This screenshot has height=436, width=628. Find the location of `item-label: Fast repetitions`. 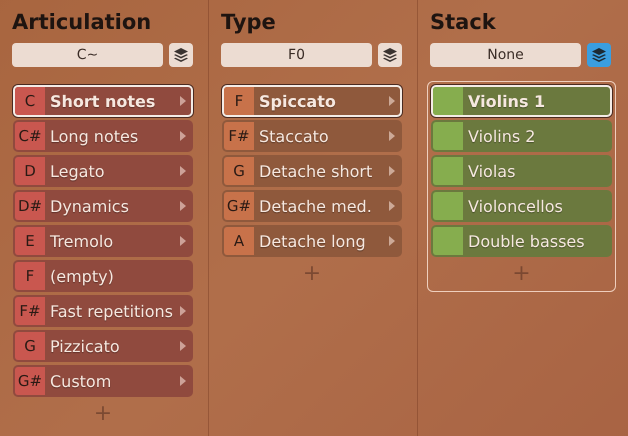

item-label: Fast repetitions is located at coordinates (111, 311).